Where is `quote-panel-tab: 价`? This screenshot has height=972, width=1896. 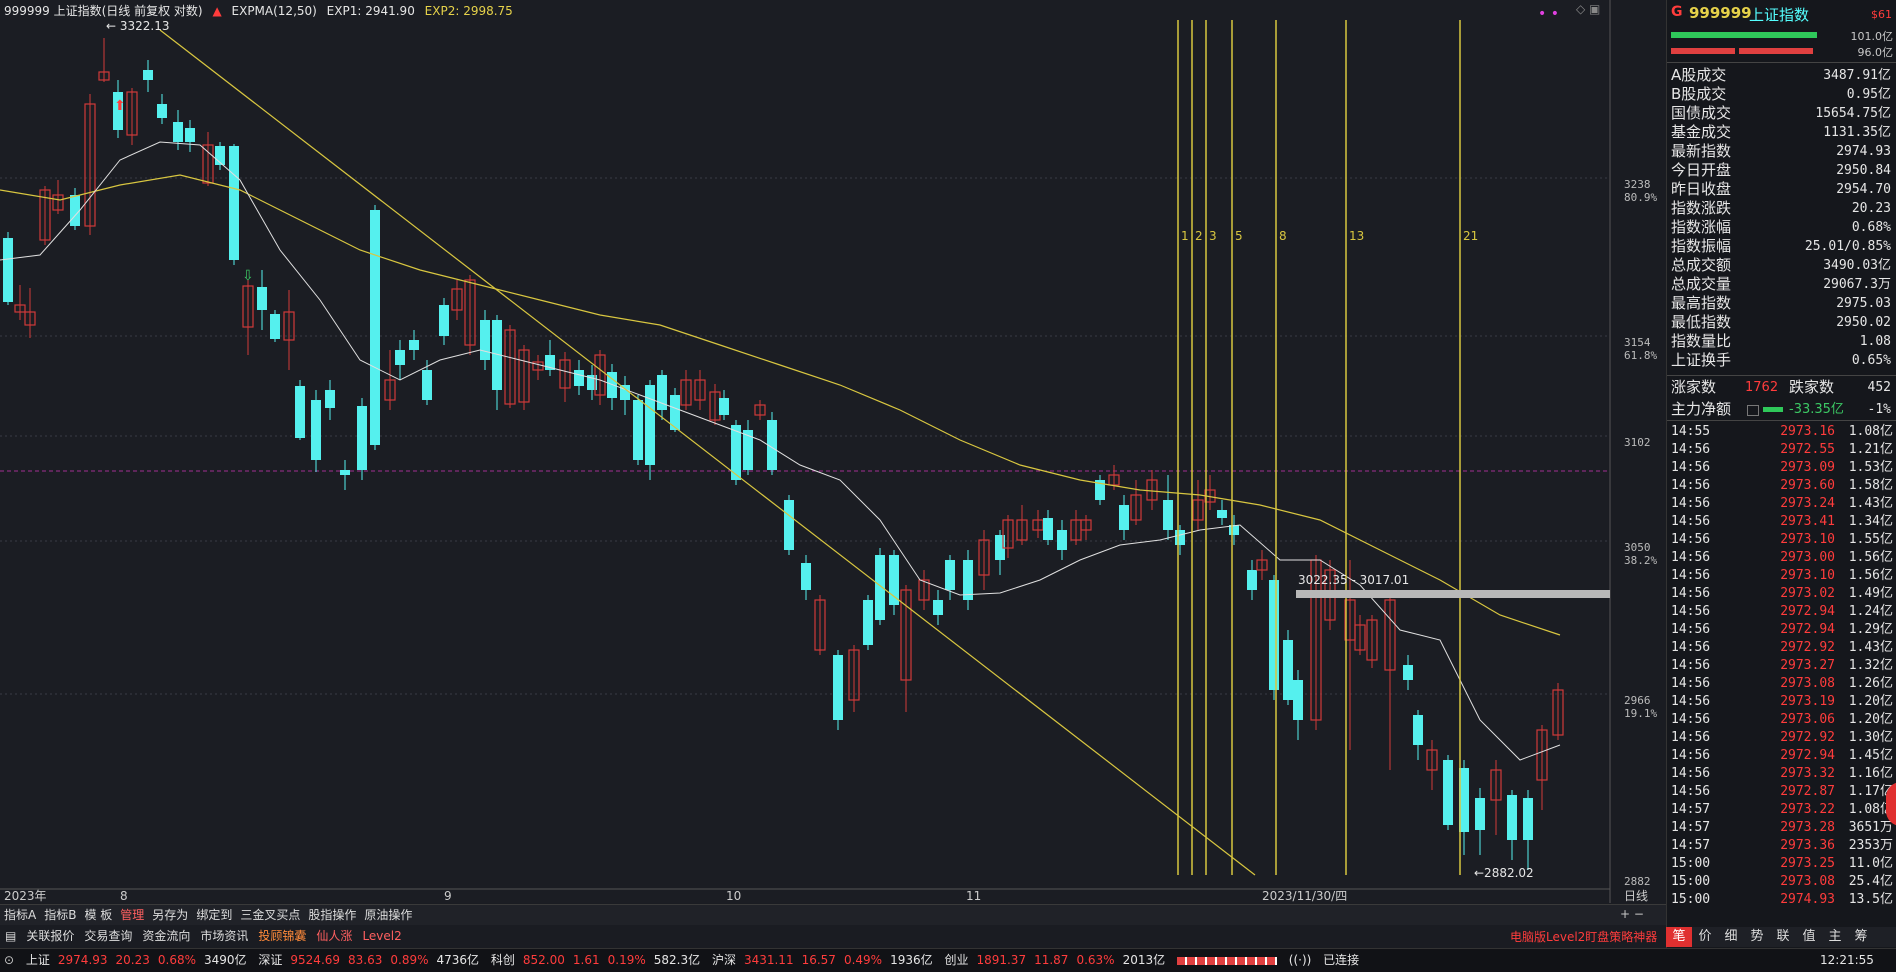 quote-panel-tab: 价 is located at coordinates (1705, 937).